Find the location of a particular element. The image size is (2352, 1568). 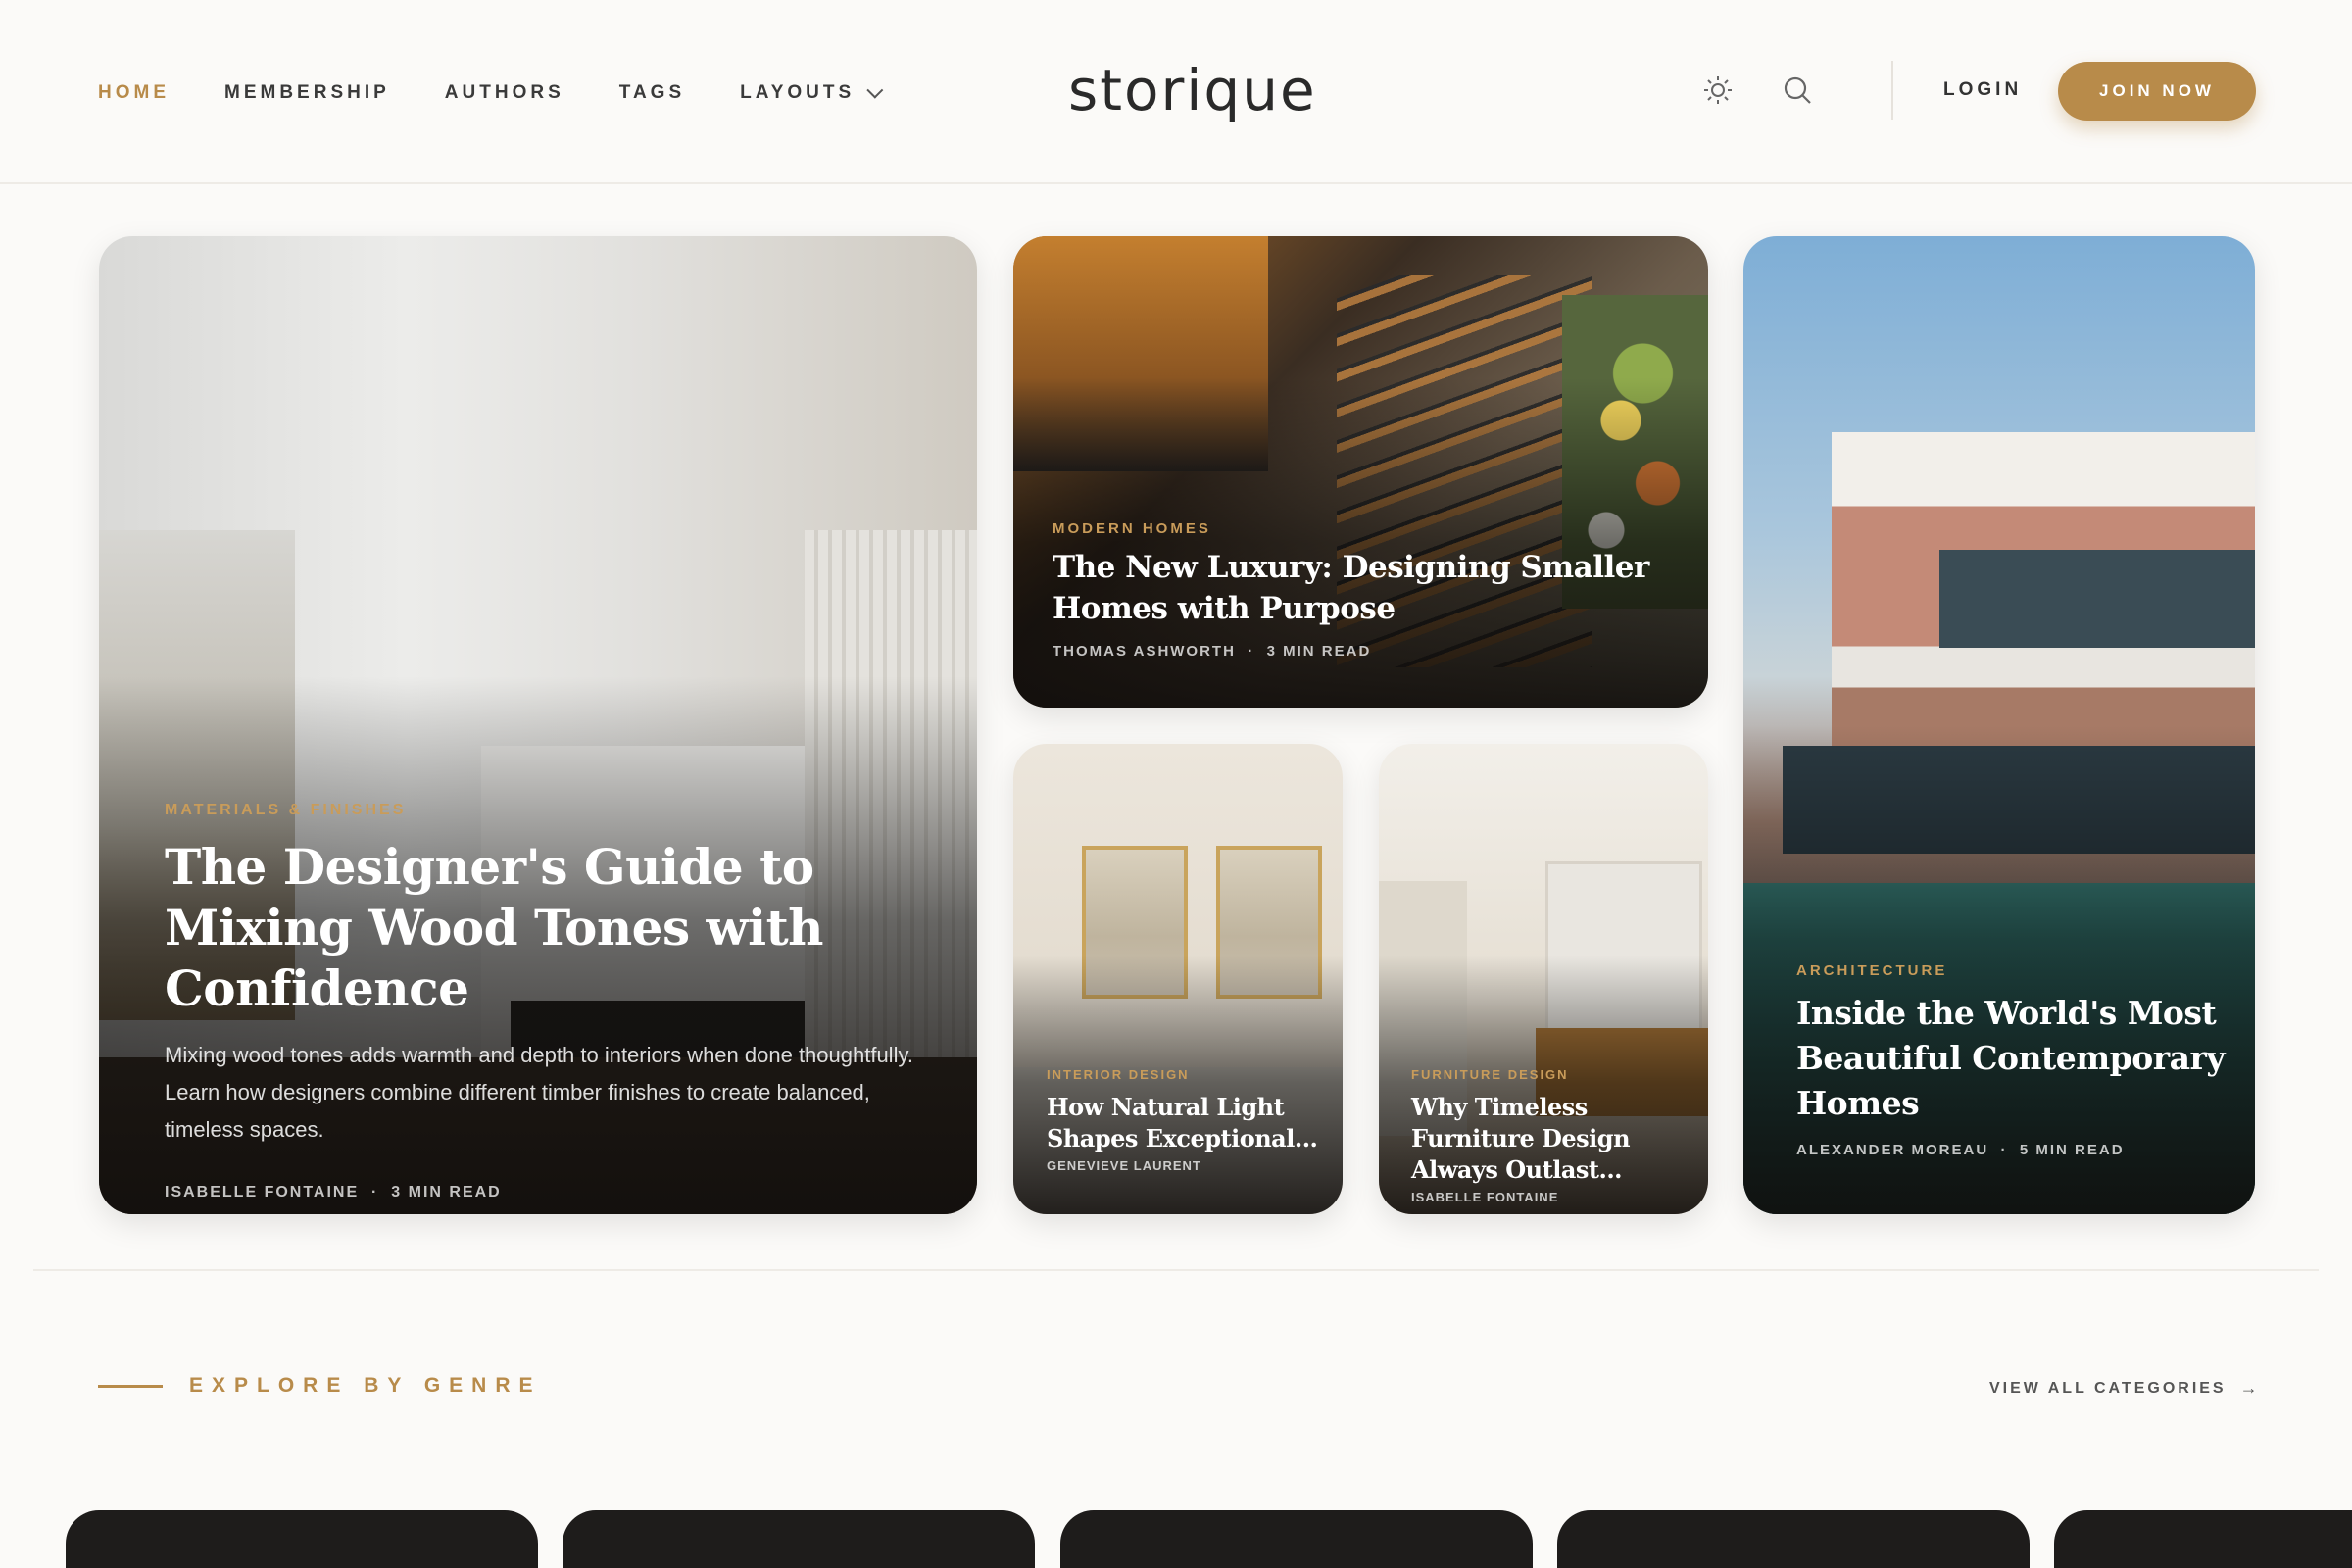

card-meta: THOMAS ASHWORTH · 3 MIN READ is located at coordinates (1361, 651).